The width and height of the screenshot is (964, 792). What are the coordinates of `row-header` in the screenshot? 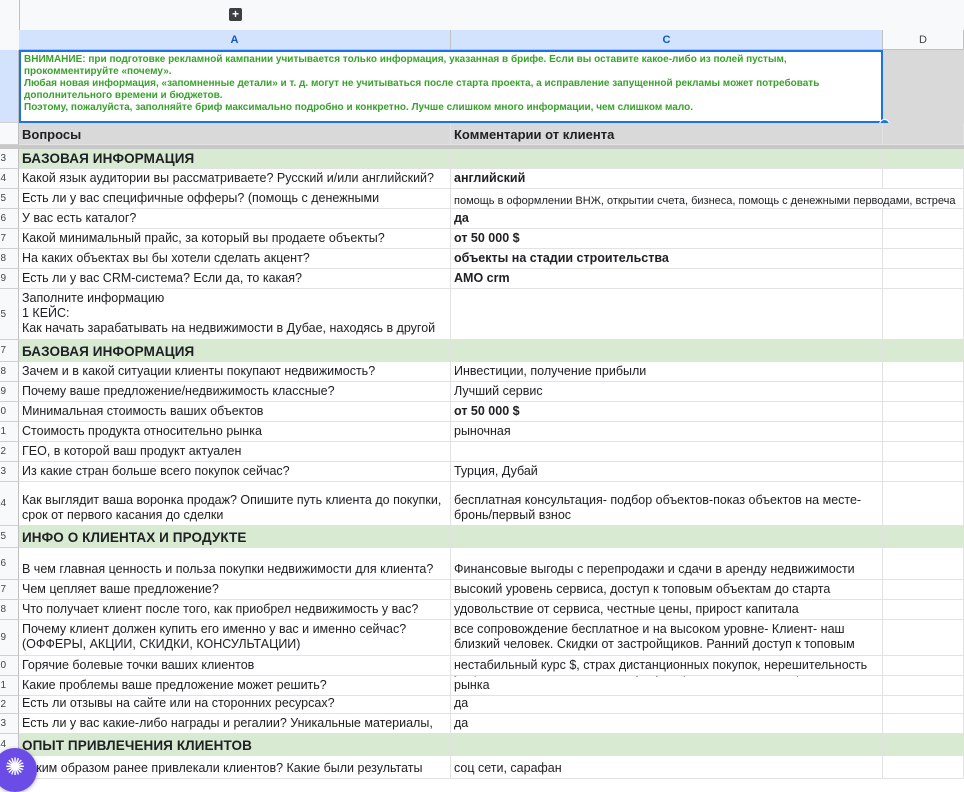 It's located at (9, 86).